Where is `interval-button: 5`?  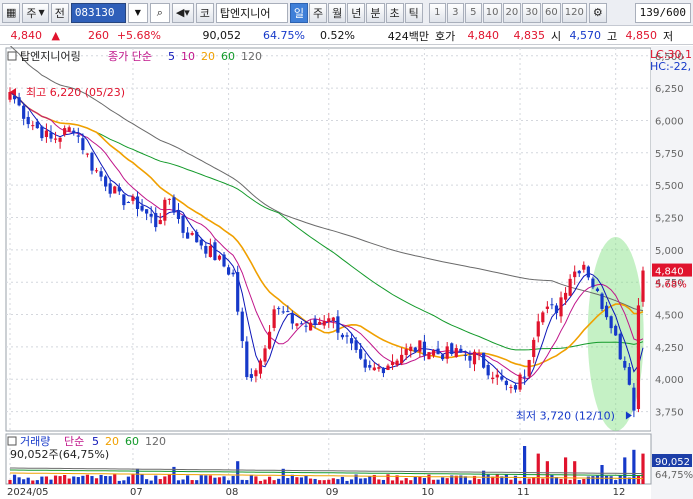
interval-button: 5 is located at coordinates (473, 12).